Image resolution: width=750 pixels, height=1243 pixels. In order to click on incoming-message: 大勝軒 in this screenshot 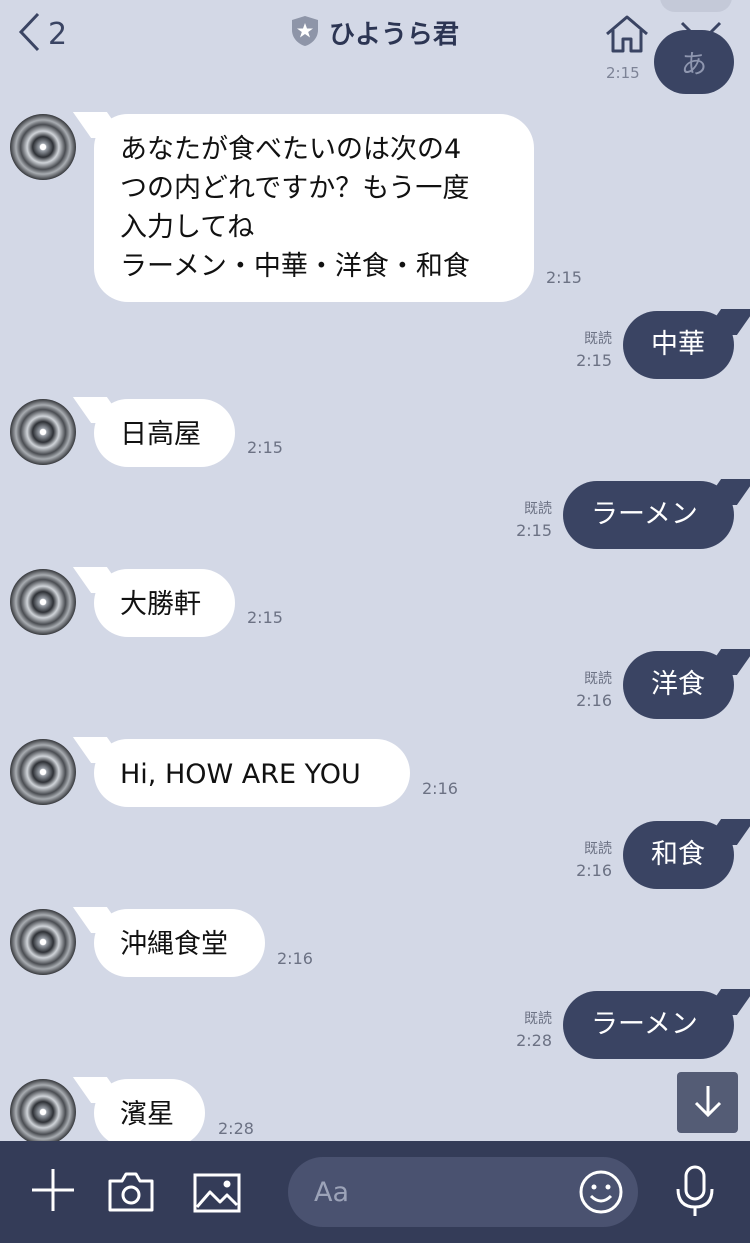, I will do `click(164, 603)`.